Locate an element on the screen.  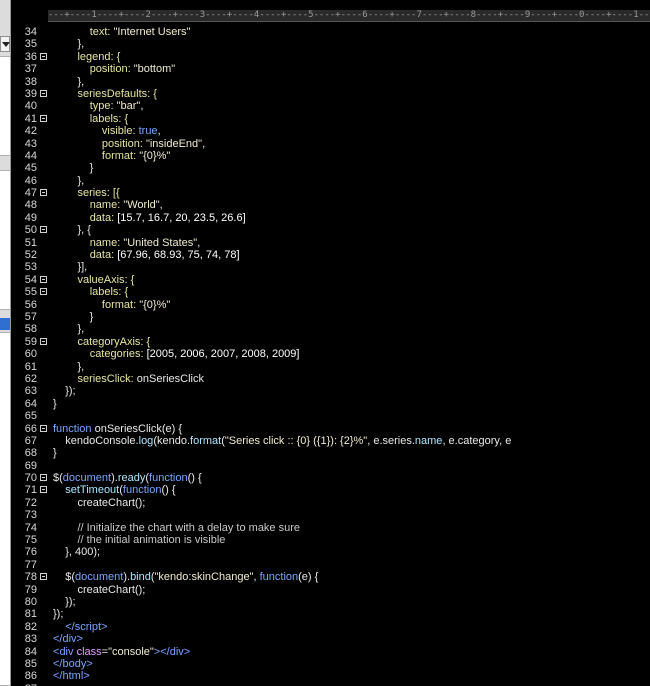
line-number: 59 is located at coordinates (30, 341).